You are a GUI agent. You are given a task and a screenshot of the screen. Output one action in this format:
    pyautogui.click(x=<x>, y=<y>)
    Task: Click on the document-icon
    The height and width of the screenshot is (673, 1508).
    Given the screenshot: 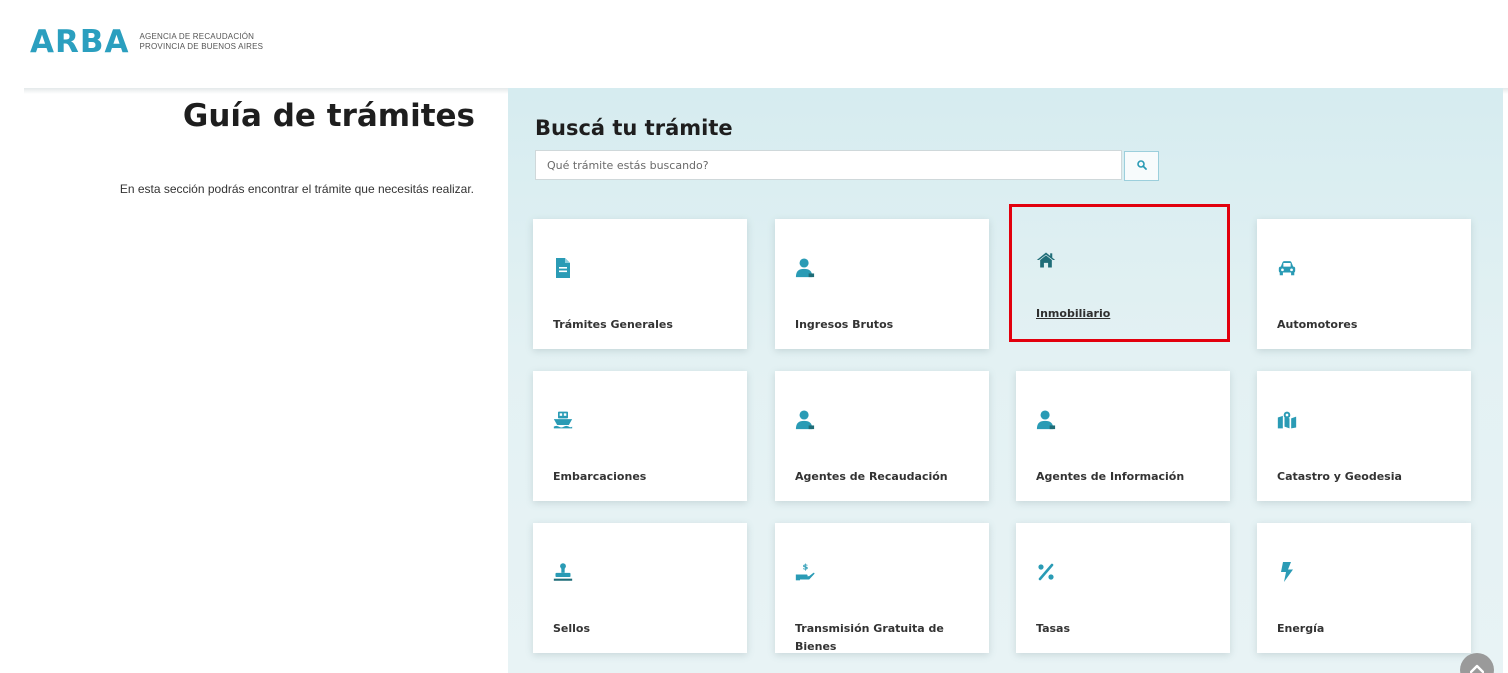 What is the action you would take?
    pyautogui.click(x=563, y=268)
    